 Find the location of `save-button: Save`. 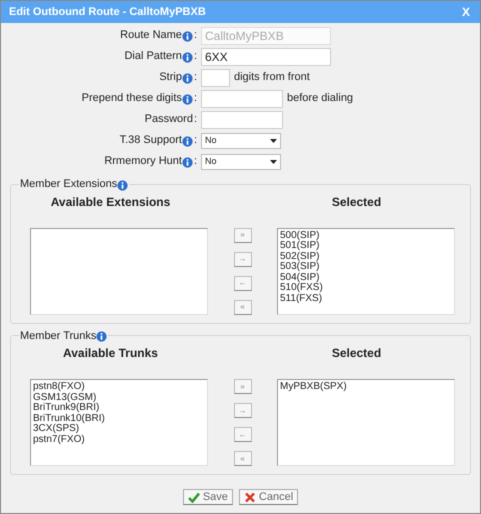

save-button: Save is located at coordinates (207, 497).